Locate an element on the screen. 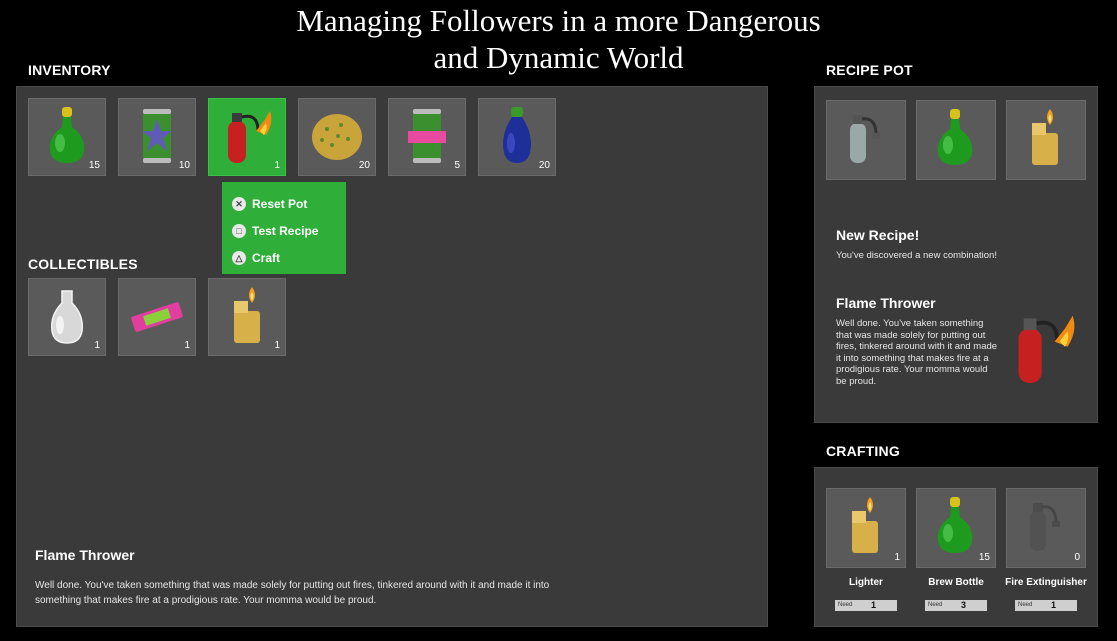  inventory-slot-taped-can: 5 is located at coordinates (427, 137).